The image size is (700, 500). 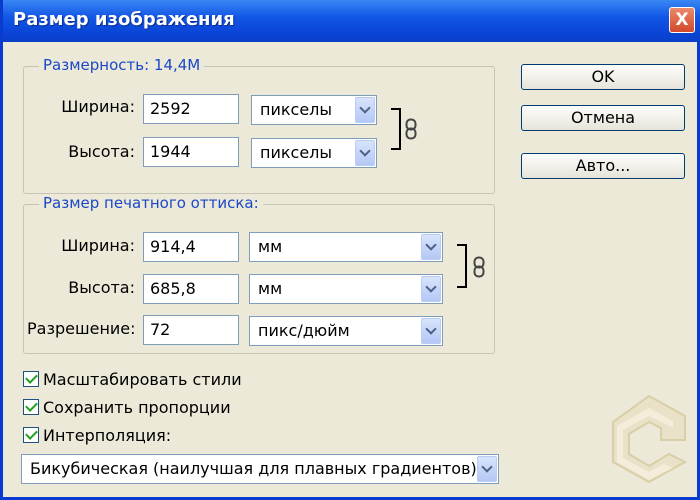 What do you see at coordinates (462, 266) in the screenshot?
I see `document-link-bracket` at bounding box center [462, 266].